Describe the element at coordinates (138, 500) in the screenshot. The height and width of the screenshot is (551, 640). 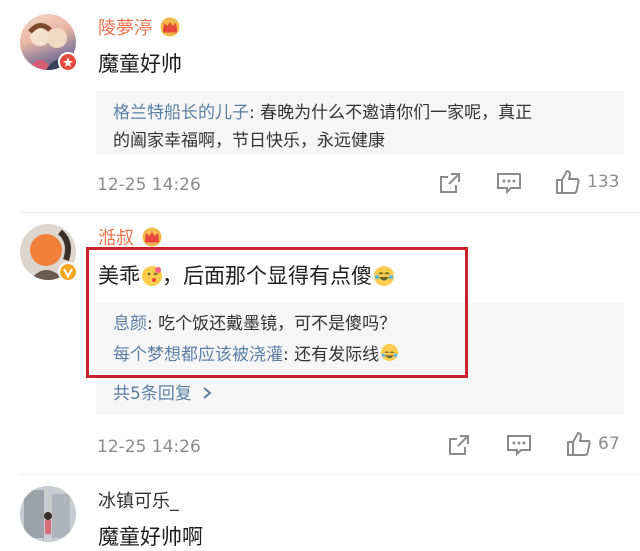
I see `comment-username: 冰镇可乐_` at that location.